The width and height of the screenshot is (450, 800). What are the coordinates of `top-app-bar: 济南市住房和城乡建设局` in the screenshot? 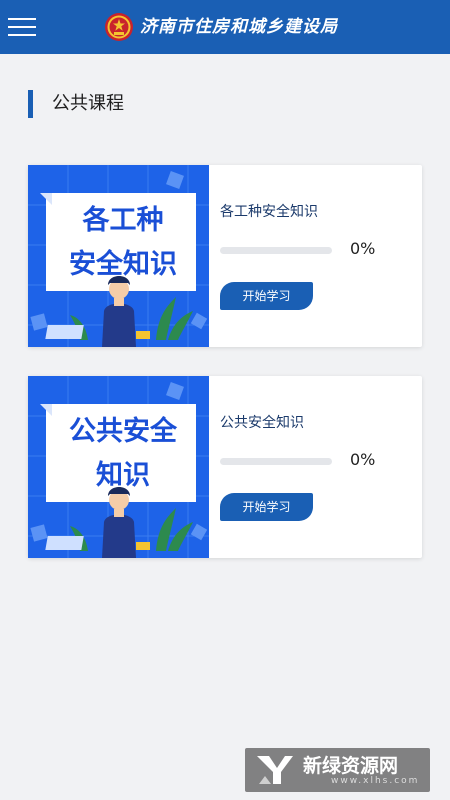 It's located at (225, 27).